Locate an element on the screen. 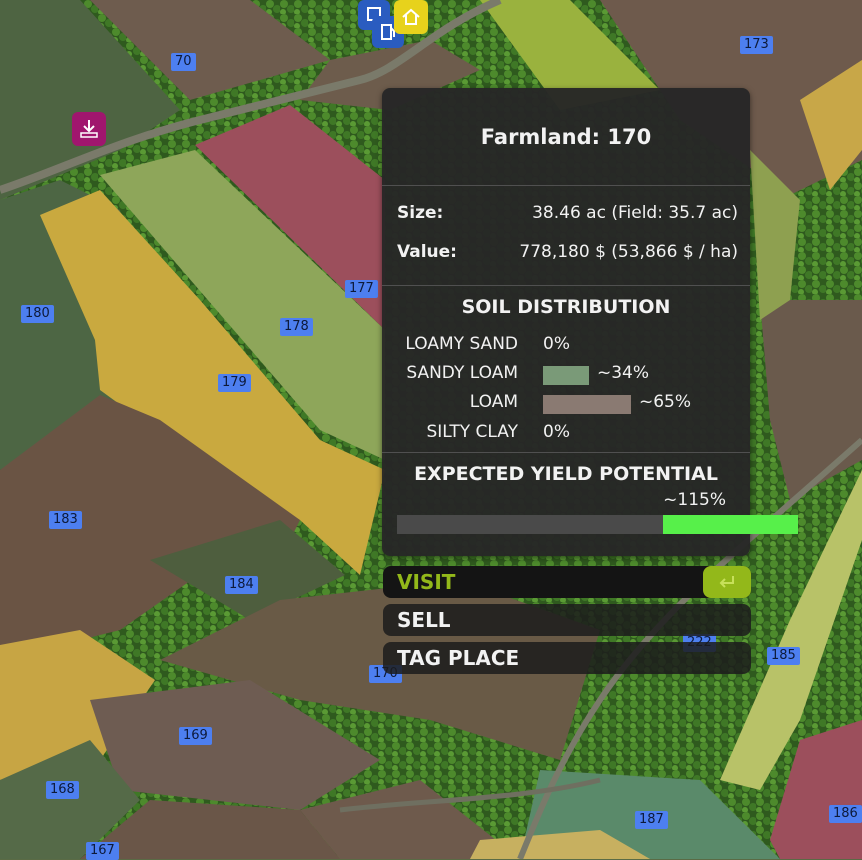  tag-place-button: TAG PLACE is located at coordinates (567, 658).